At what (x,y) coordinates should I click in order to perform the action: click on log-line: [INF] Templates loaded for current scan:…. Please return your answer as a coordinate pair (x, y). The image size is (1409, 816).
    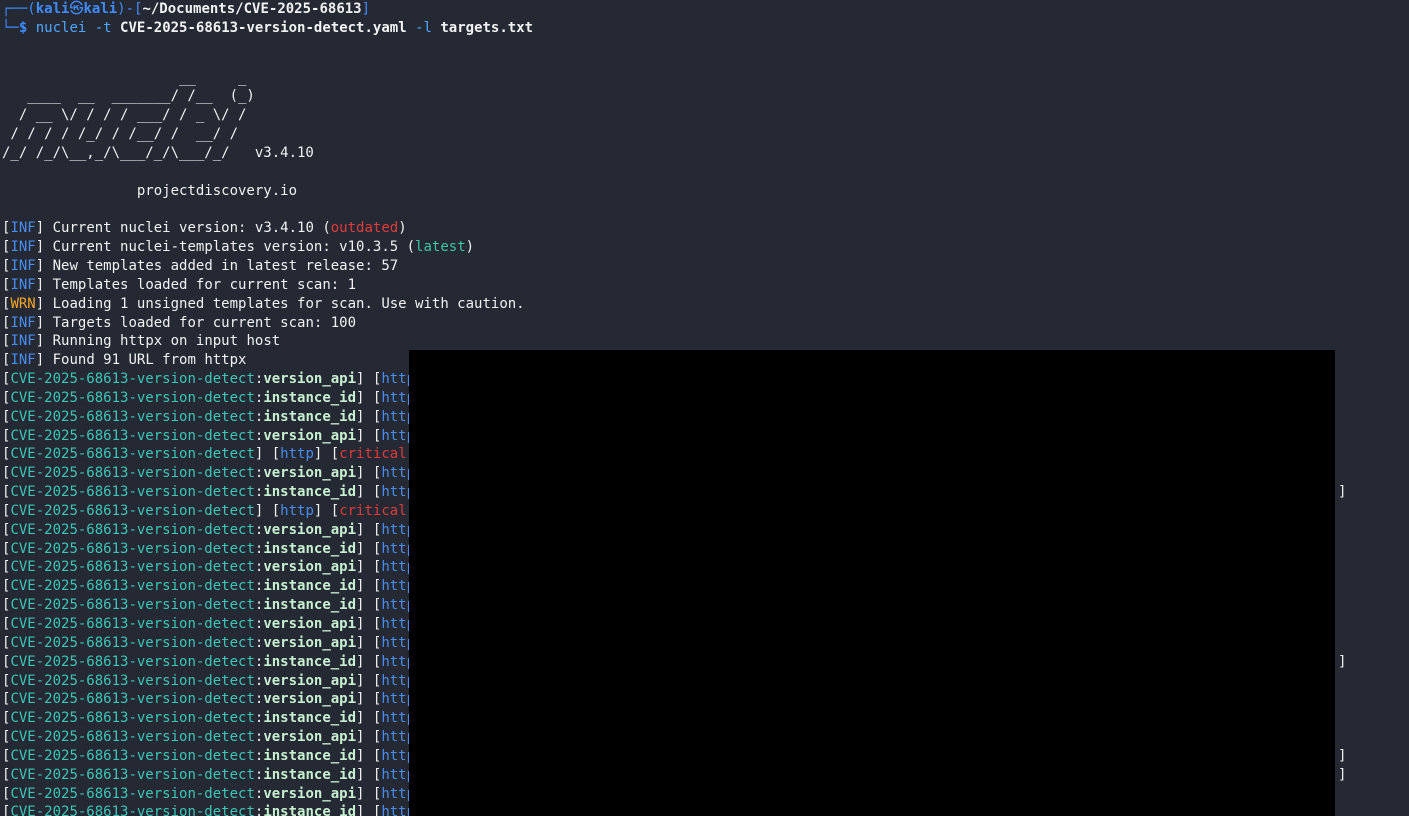
    Looking at the image, I should click on (704, 285).